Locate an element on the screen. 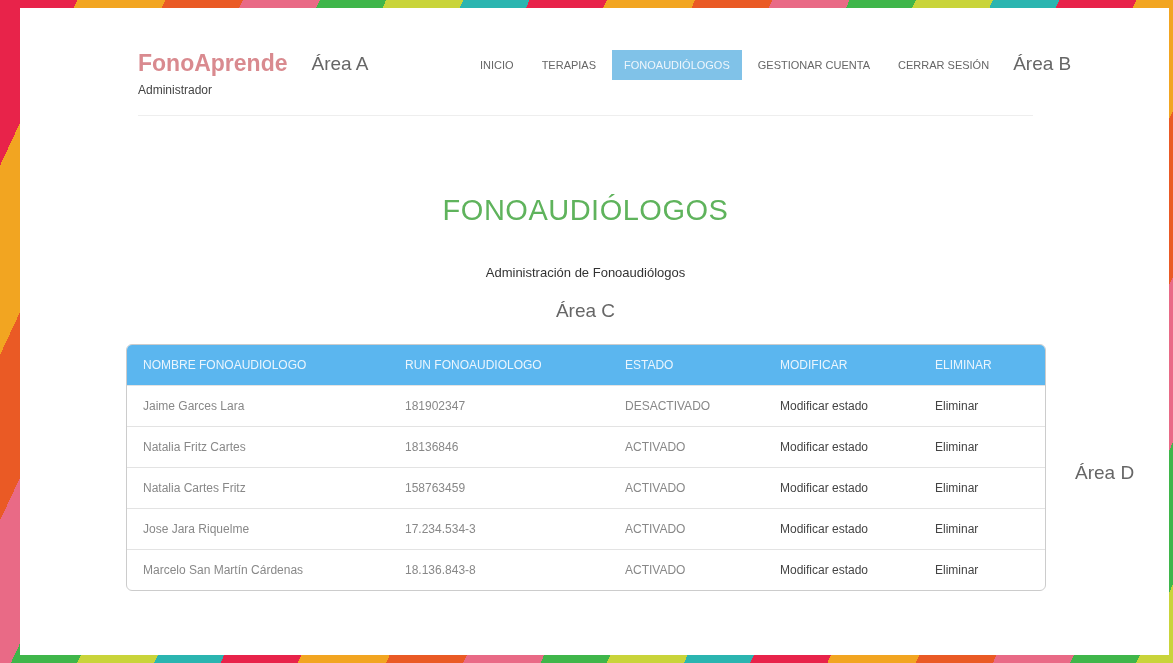 This screenshot has height=663, width=1173. nav-link: CERRAR SESIÓN is located at coordinates (944, 65).